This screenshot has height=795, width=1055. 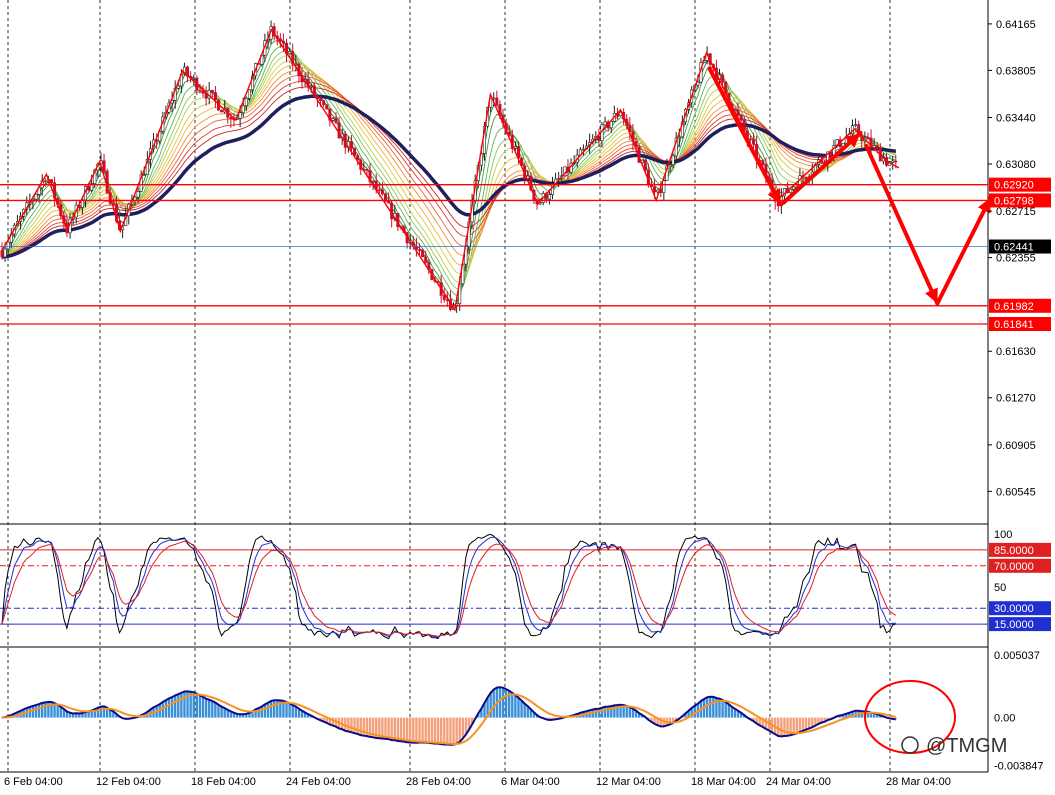 I want to click on macd-tick-label: 0.00, so click(x=1004, y=719).